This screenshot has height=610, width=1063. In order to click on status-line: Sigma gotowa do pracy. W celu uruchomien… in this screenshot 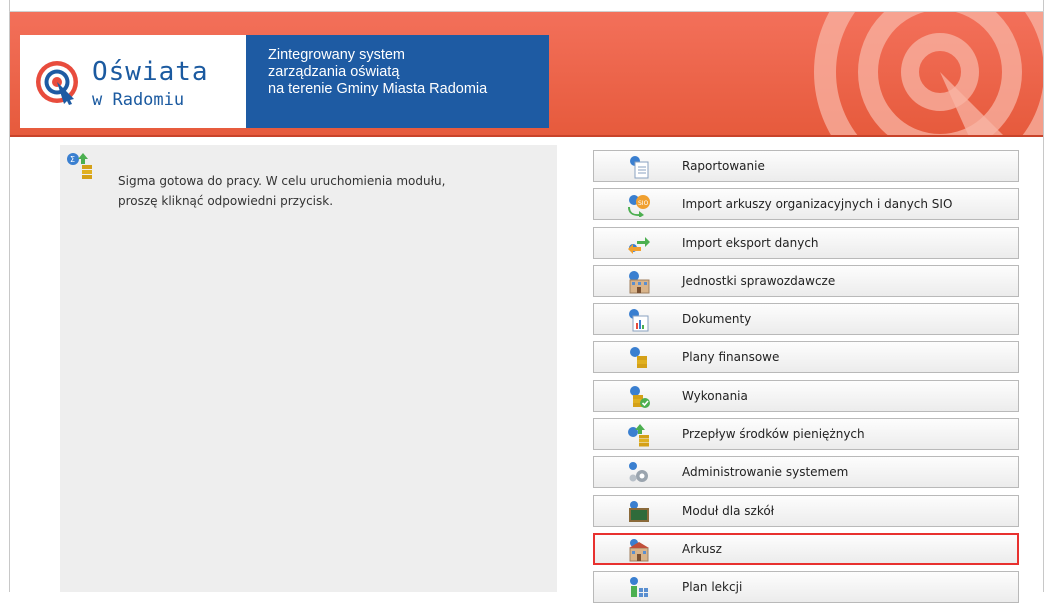, I will do `click(282, 181)`.